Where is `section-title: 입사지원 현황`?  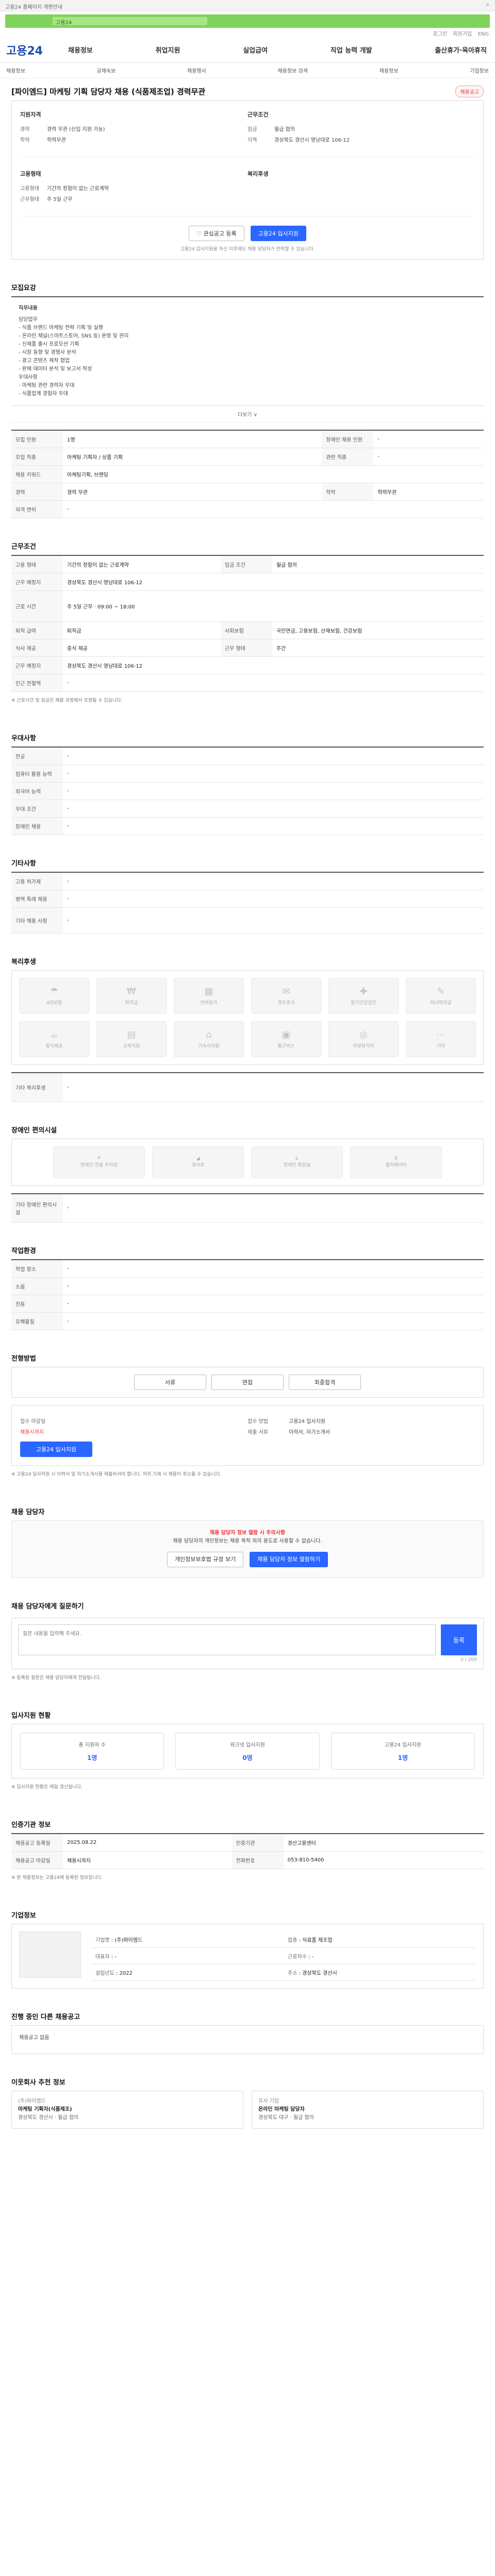
section-title: 입사지원 현황 is located at coordinates (31, 1716).